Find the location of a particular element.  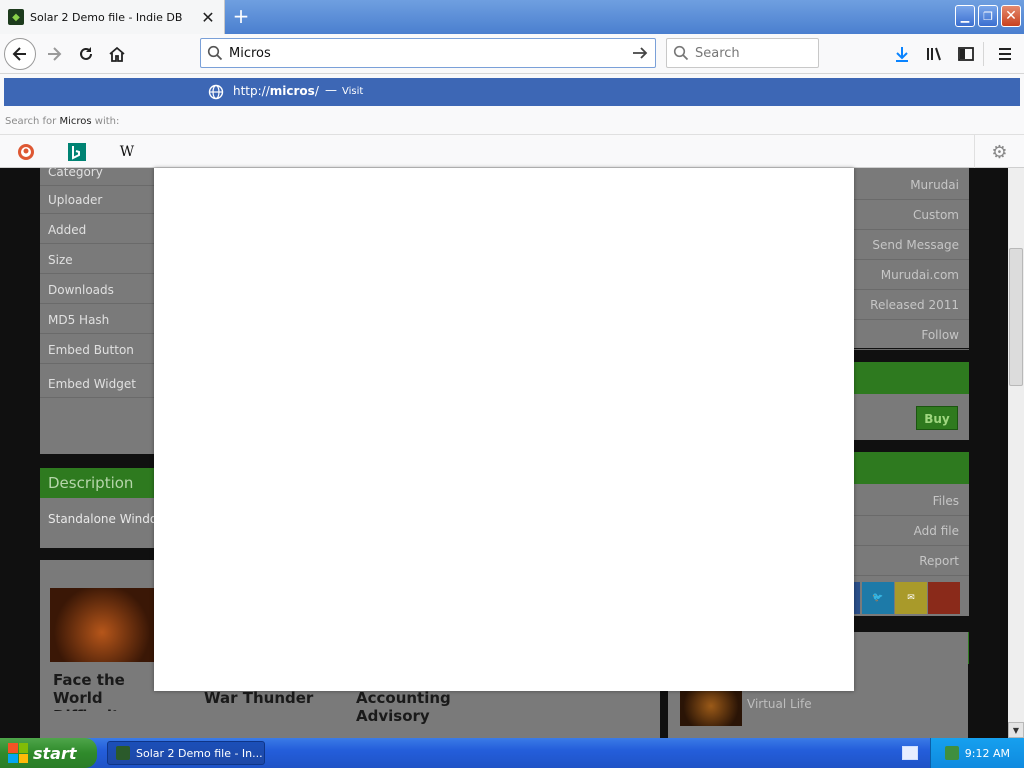

forward-arrow-icon is located at coordinates (54, 54).